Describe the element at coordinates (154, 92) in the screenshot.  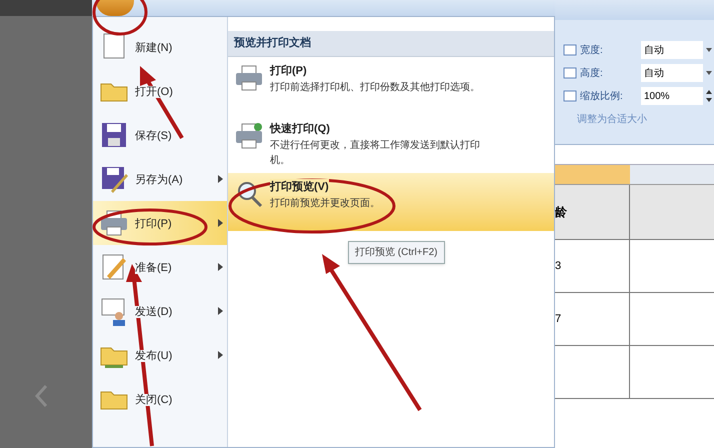
I see `menu-label: 打开(O)` at that location.